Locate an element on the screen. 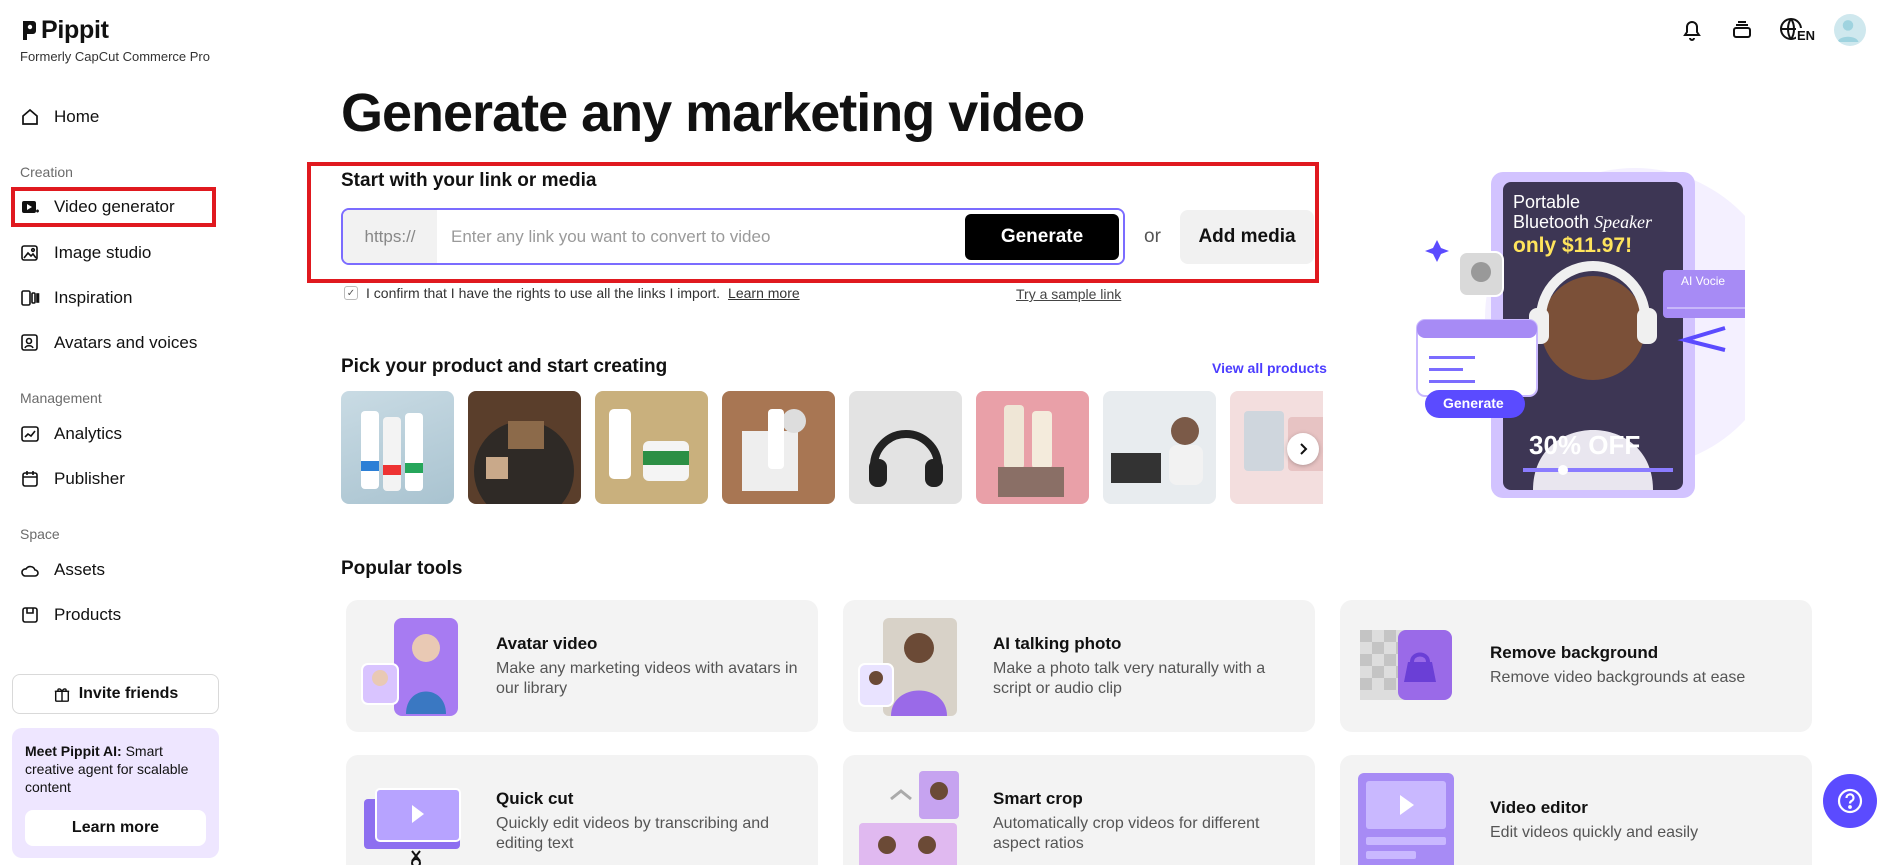  tool-name: Smart crop is located at coordinates (1038, 798).